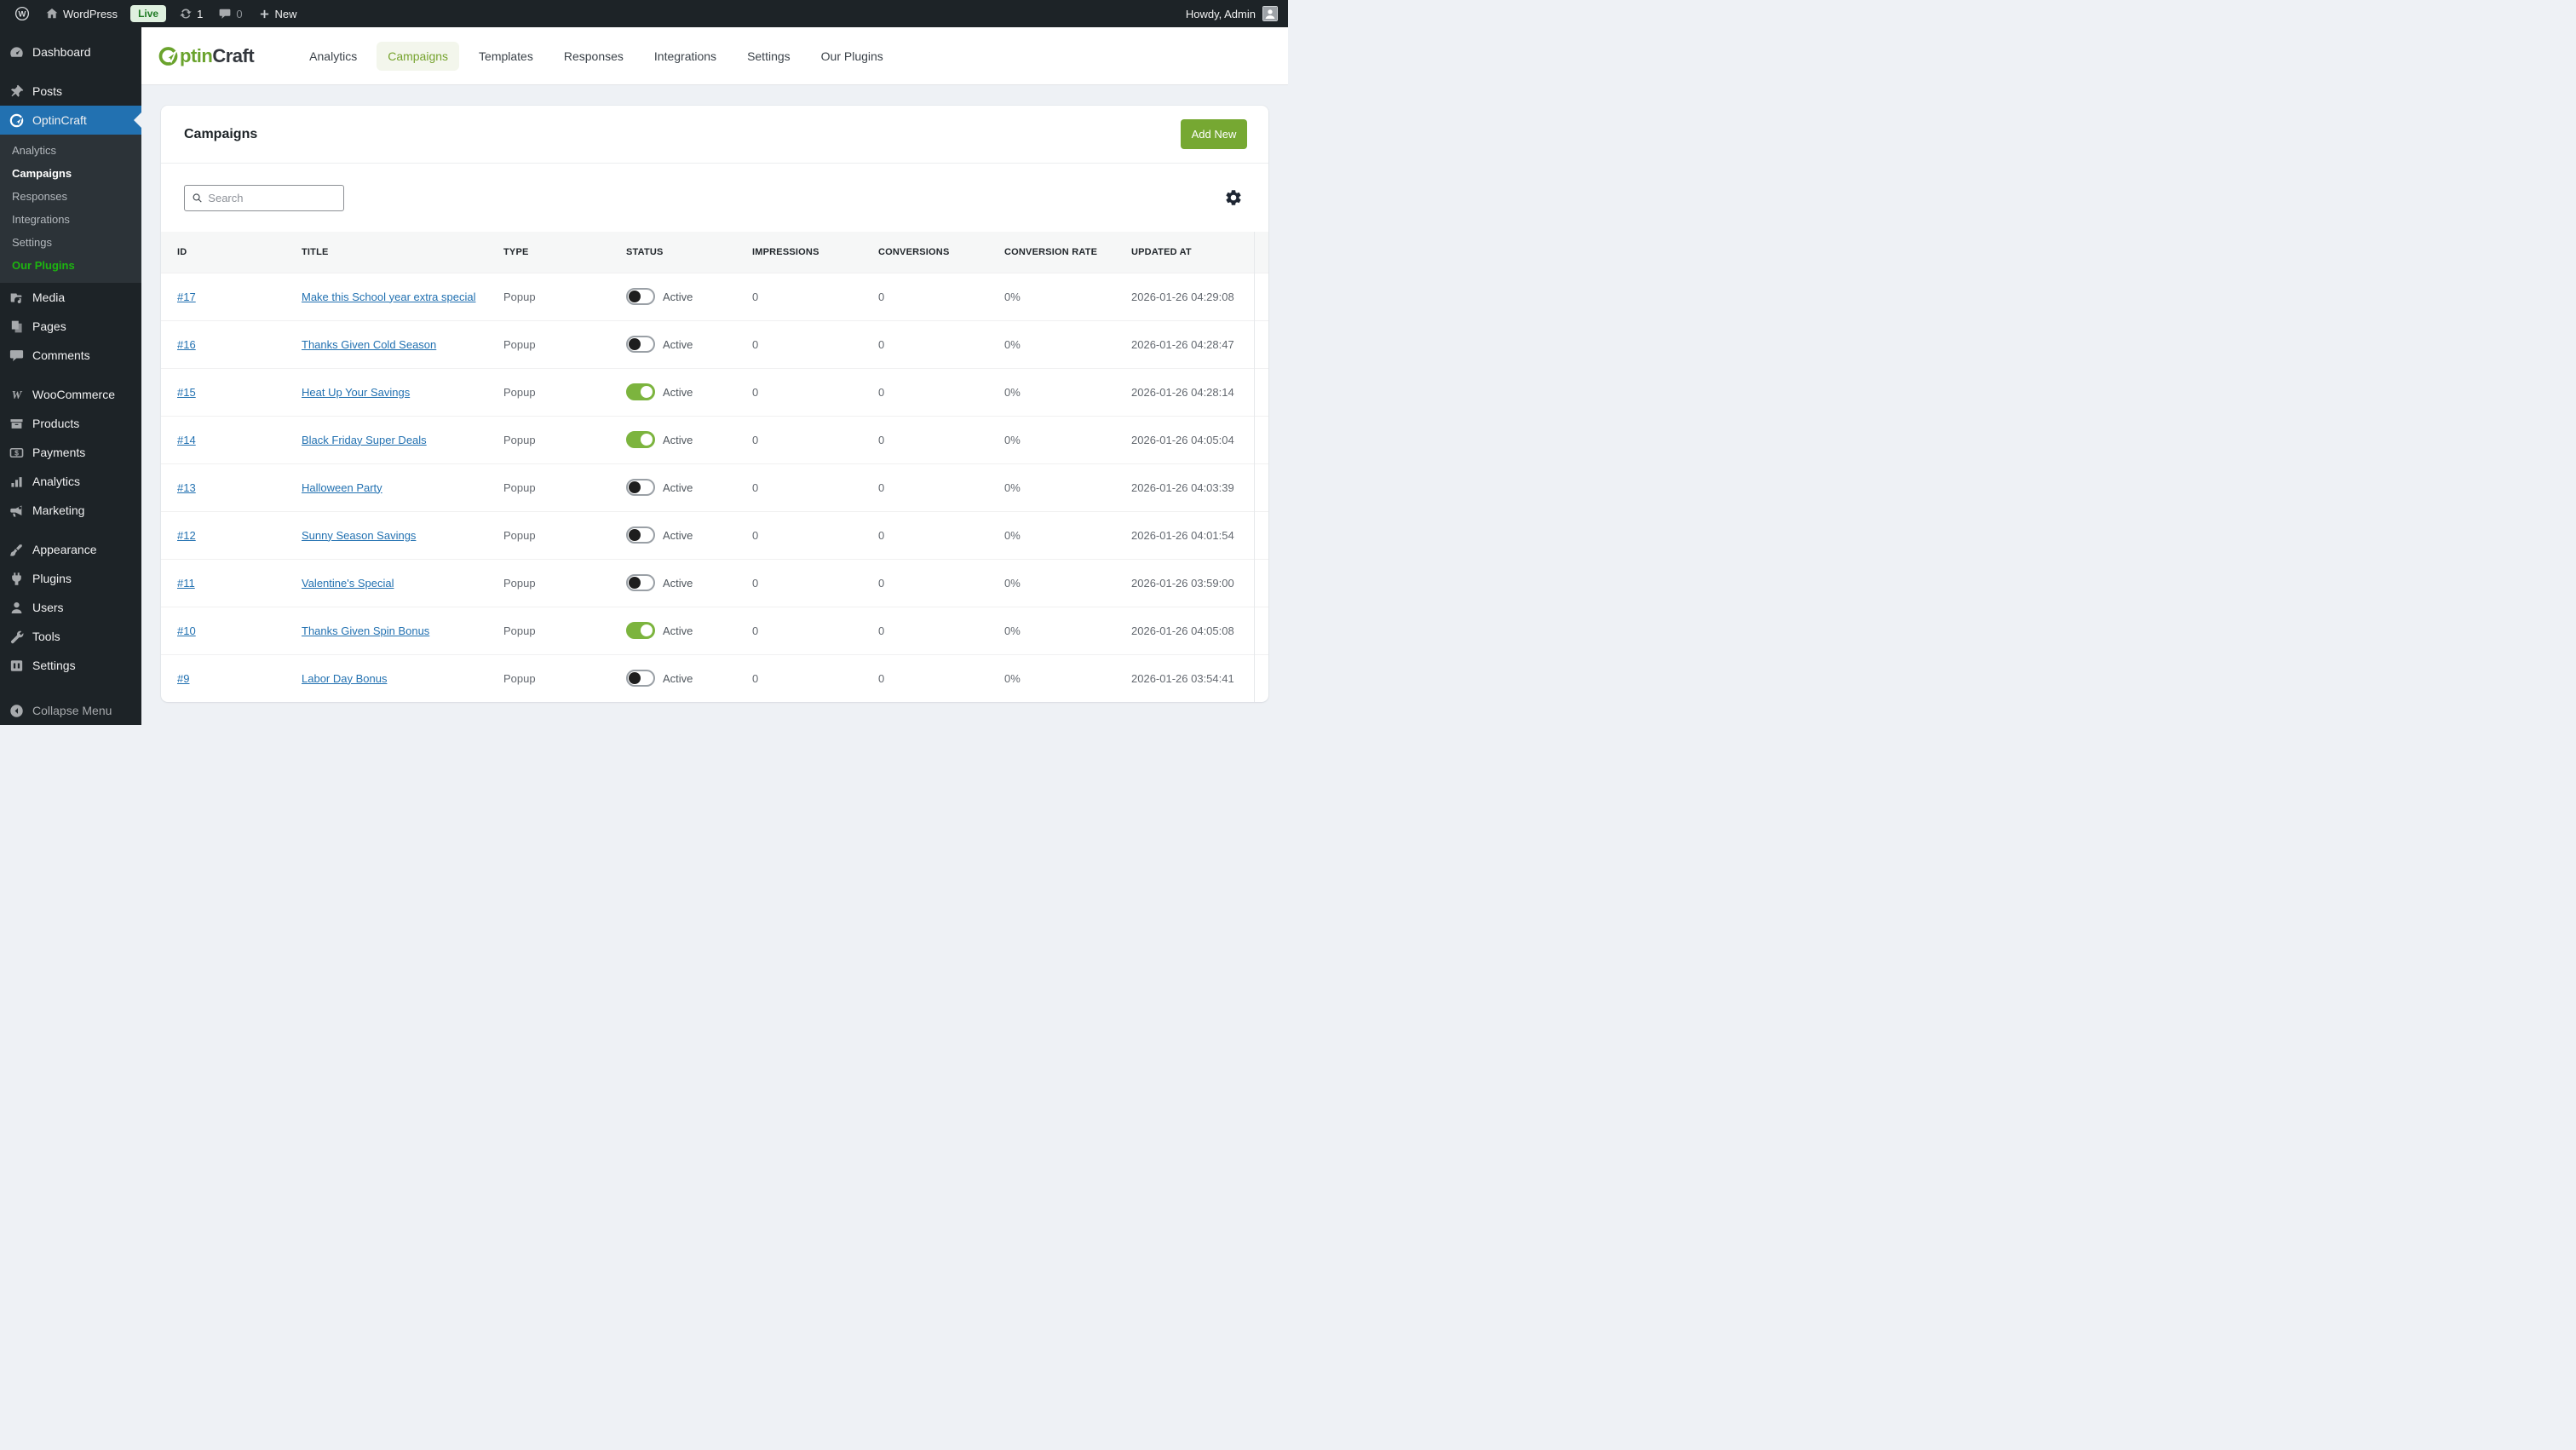 The height and width of the screenshot is (1450, 2576). Describe the element at coordinates (685, 56) in the screenshot. I see `tab-integrations: Integrations` at that location.